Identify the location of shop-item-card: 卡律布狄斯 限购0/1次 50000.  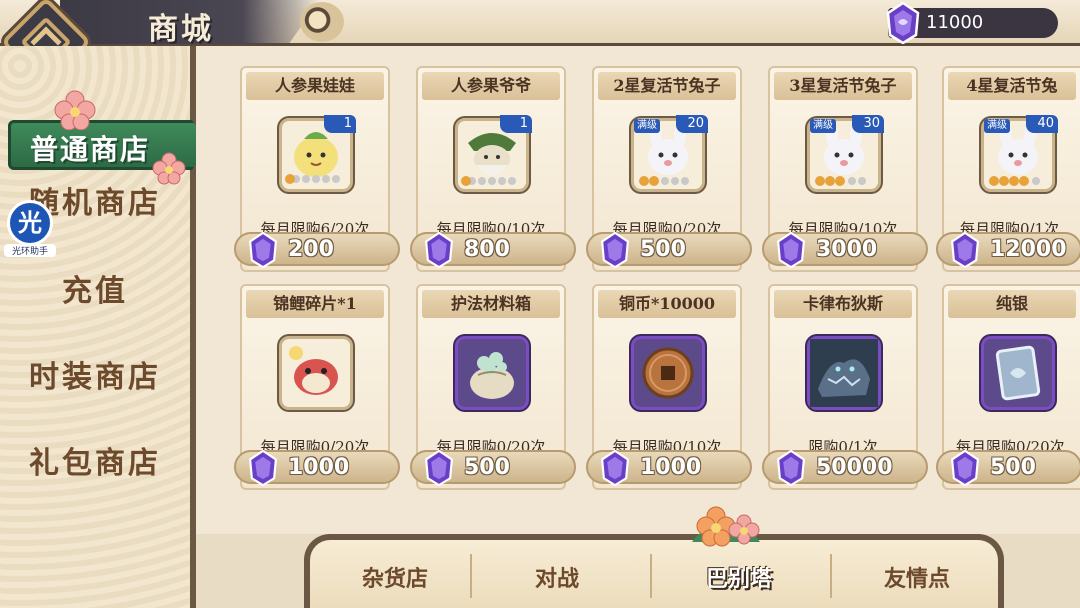
(845, 387).